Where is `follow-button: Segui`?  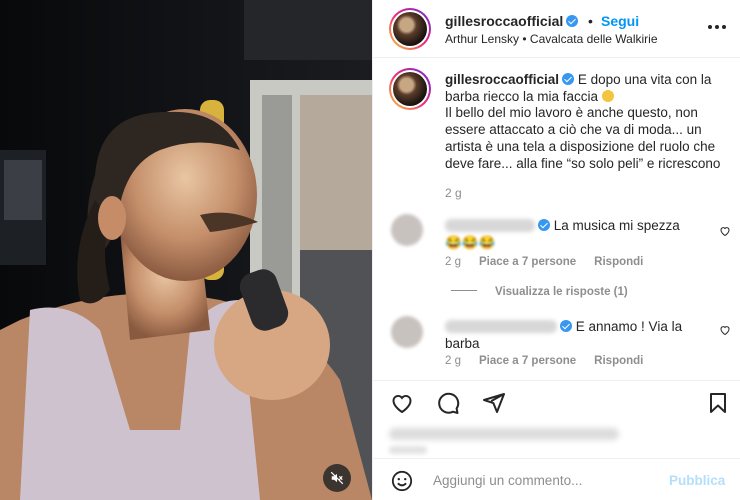
follow-button: Segui is located at coordinates (620, 21).